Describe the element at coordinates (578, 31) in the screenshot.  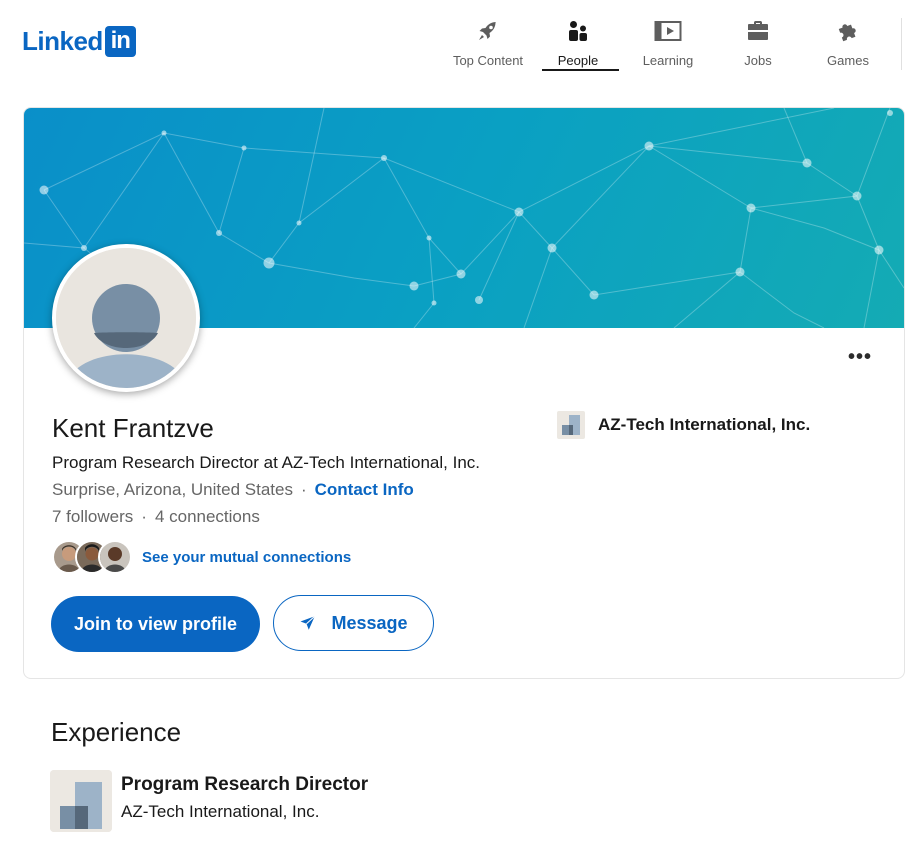
I see `people-icon` at that location.